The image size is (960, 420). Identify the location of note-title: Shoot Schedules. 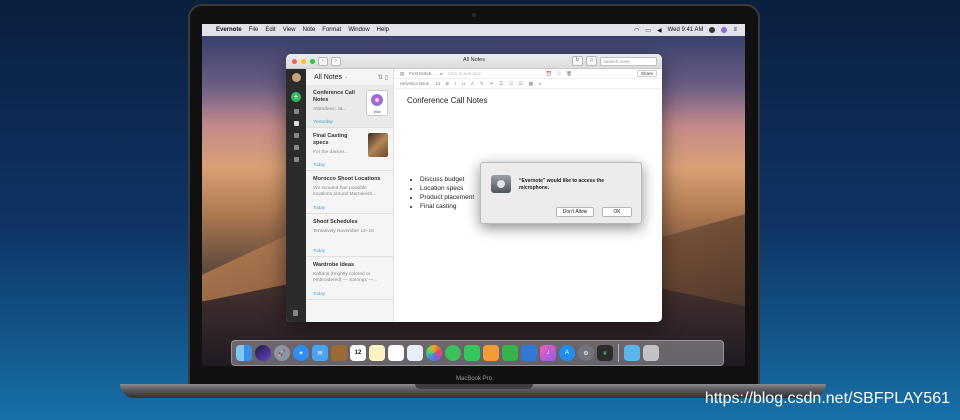
(335, 222).